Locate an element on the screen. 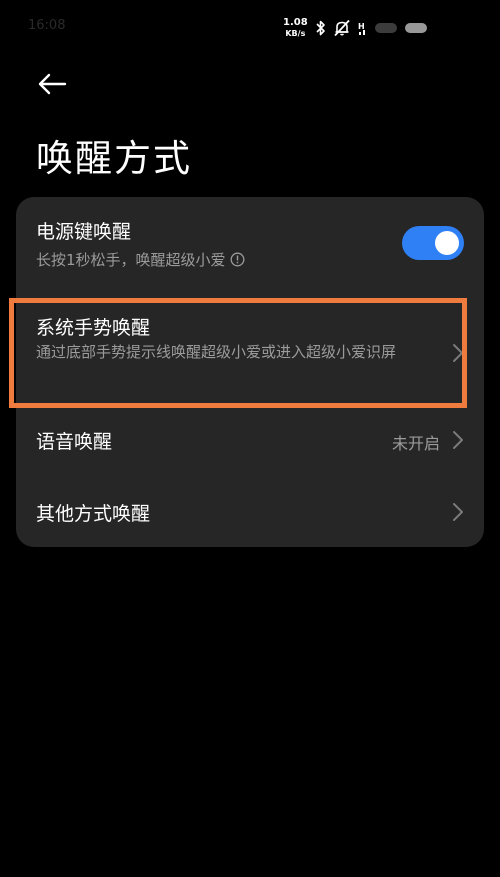 The width and height of the screenshot is (500, 877). wifi-icon is located at coordinates (385, 28).